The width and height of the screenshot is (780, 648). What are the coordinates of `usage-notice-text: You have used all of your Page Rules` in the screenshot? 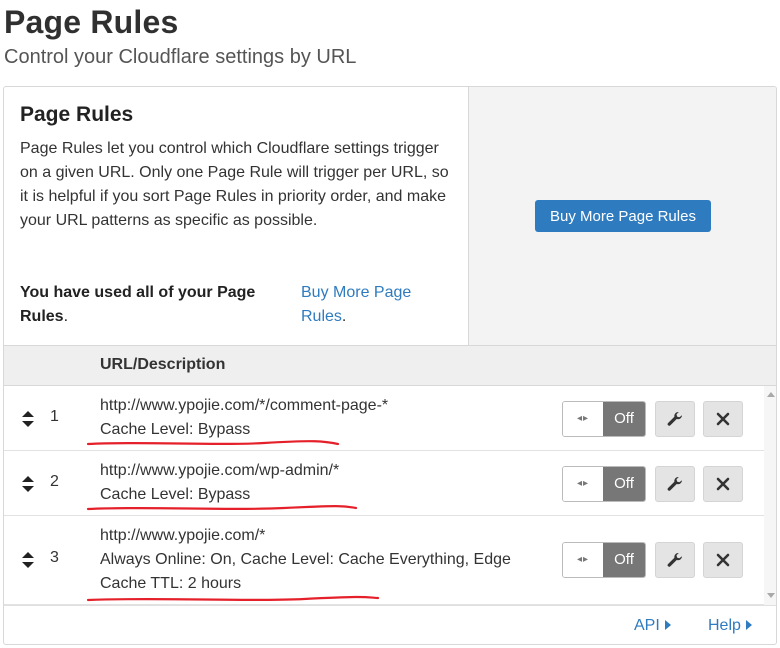 It's located at (138, 304).